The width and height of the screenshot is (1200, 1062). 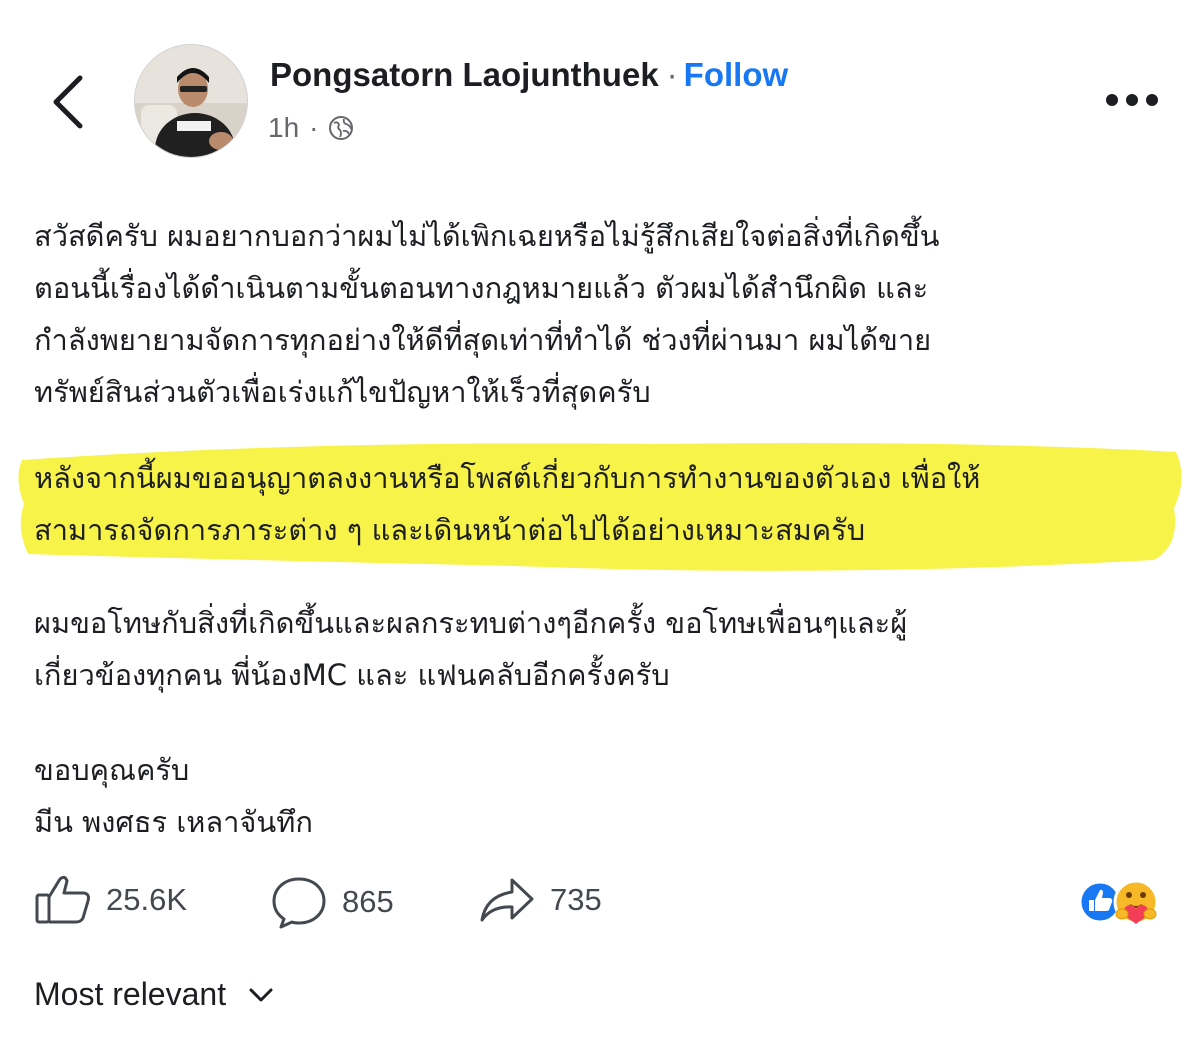 I want to click on chevron-down-icon, so click(x=261, y=994).